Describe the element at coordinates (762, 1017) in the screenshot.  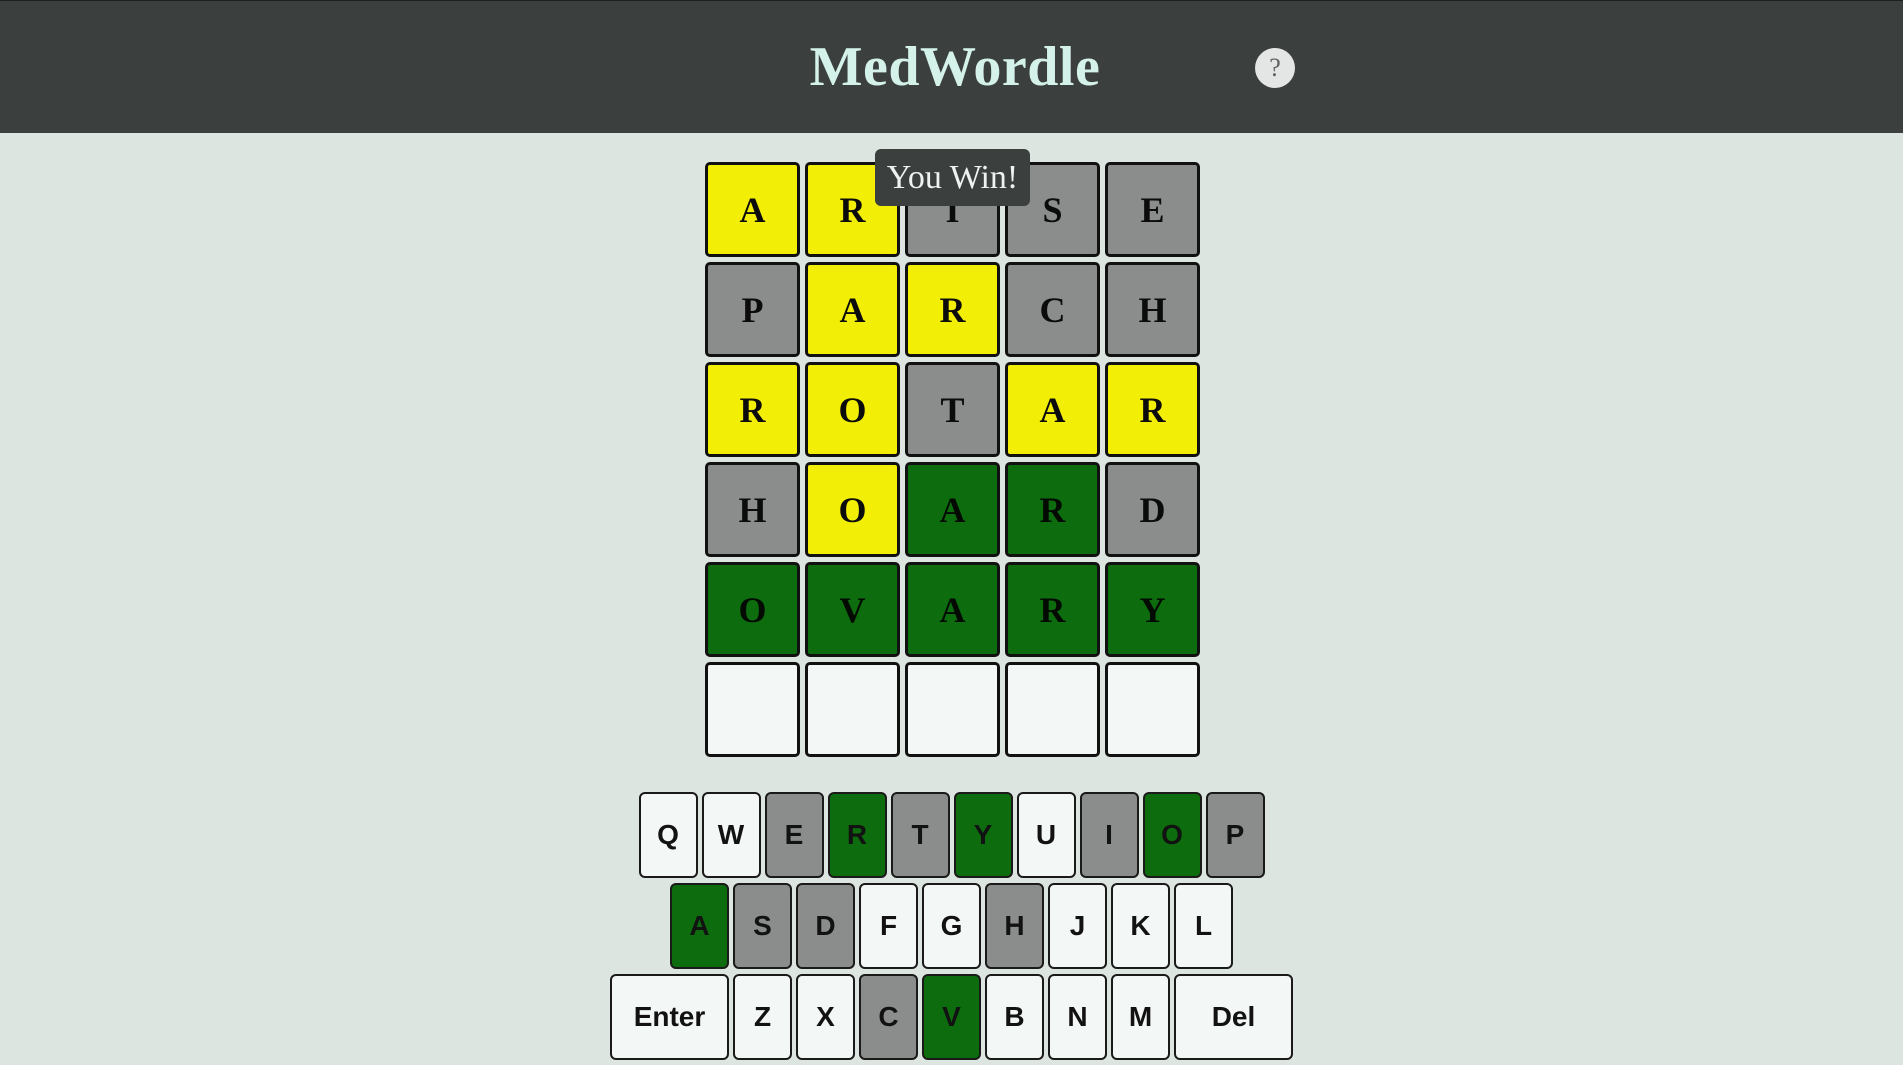
I see `key-z: Z` at that location.